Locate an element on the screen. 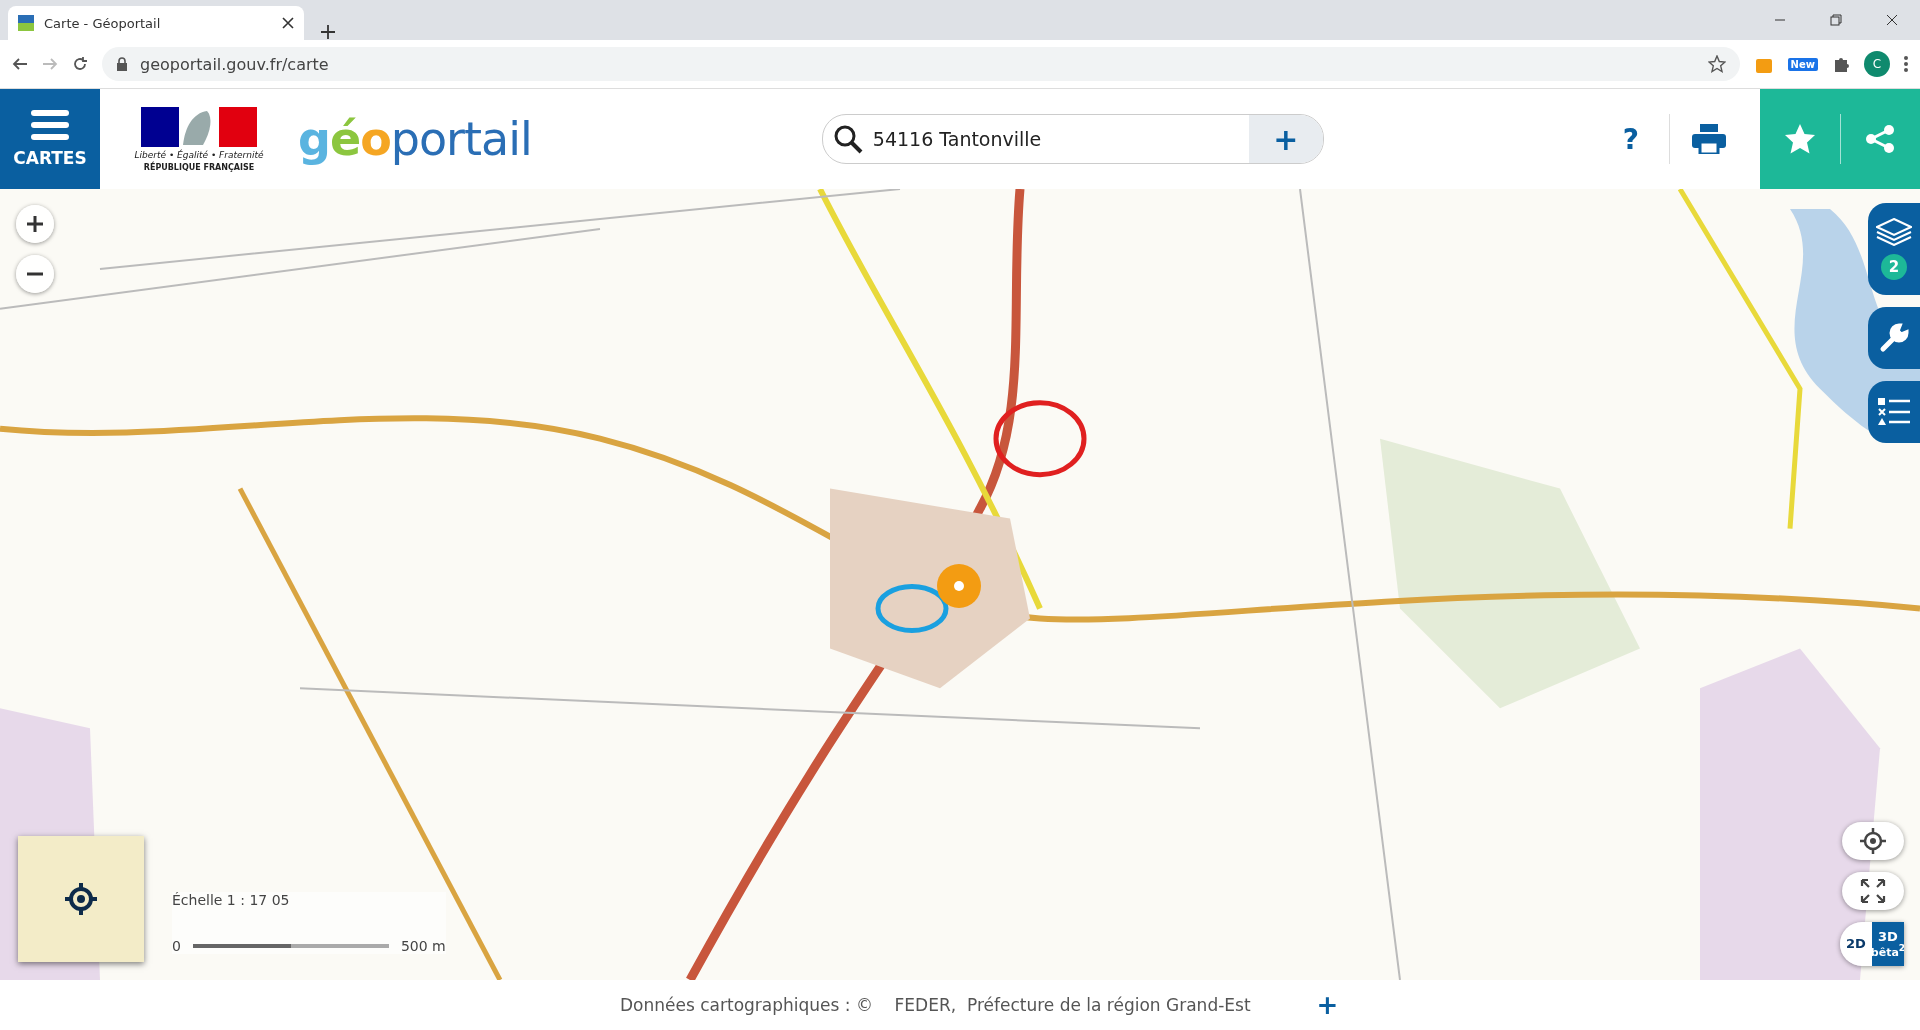 Image resolution: width=1920 pixels, height=1030 pixels. expand-icon is located at coordinates (1873, 891).